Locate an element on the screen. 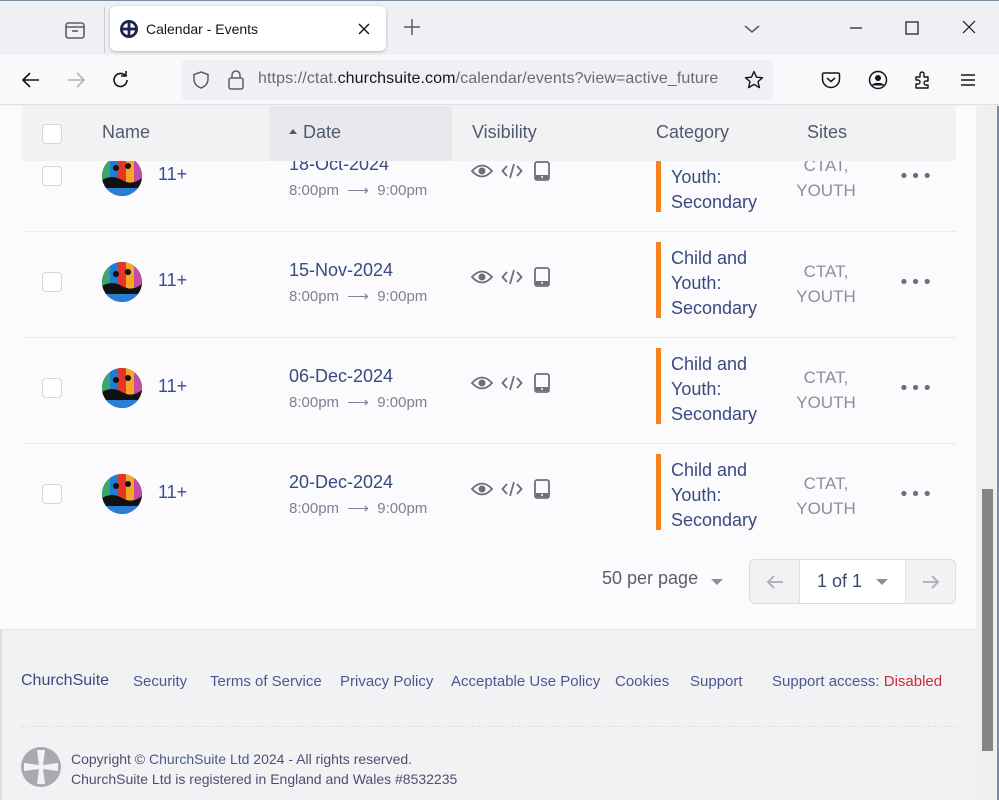  copyright-prefix: Copyright © is located at coordinates (110, 759).